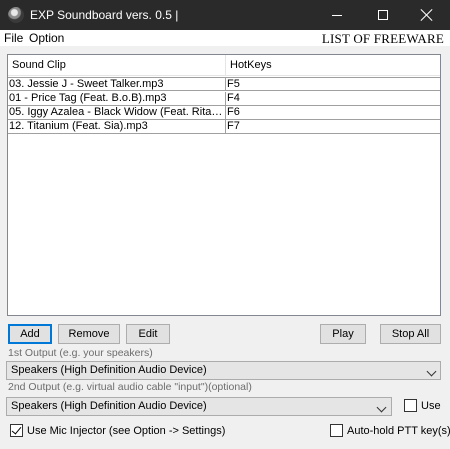  I want to click on output1-selected-value: Speakers (High Definition Audio Device), so click(109, 370).